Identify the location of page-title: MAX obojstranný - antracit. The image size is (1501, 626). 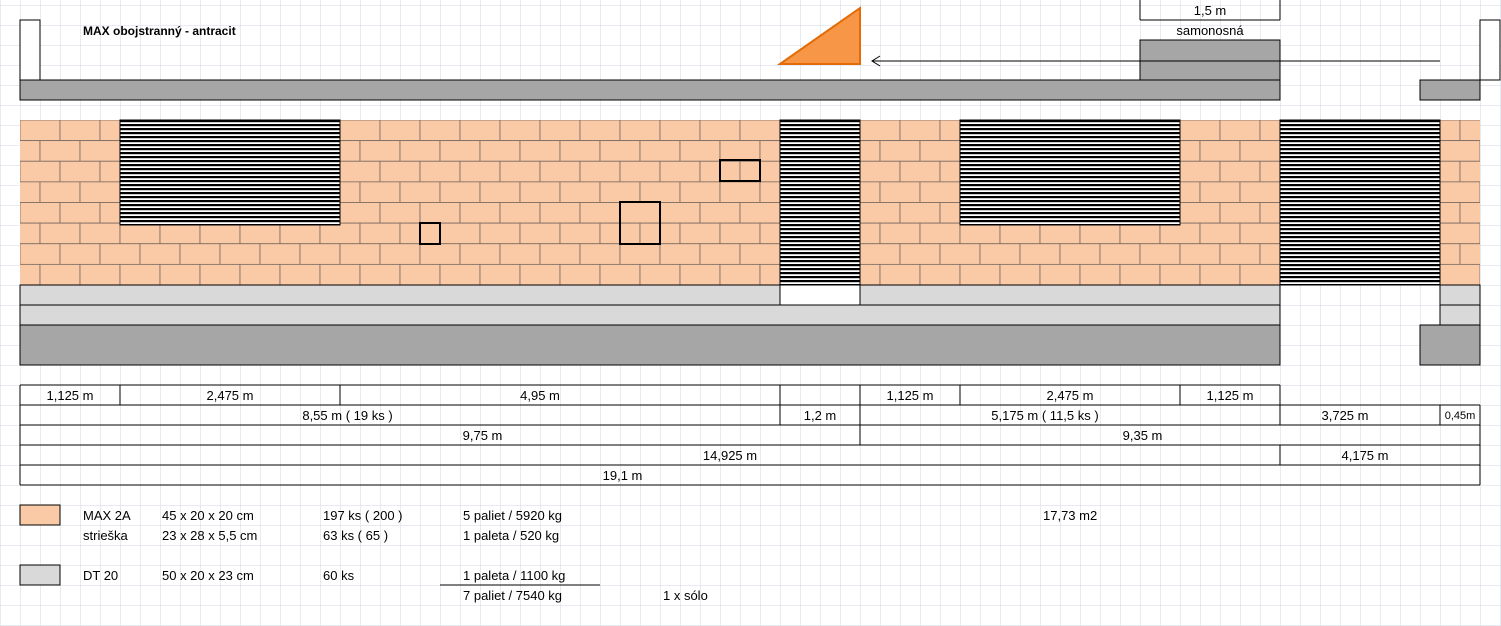
(159, 31).